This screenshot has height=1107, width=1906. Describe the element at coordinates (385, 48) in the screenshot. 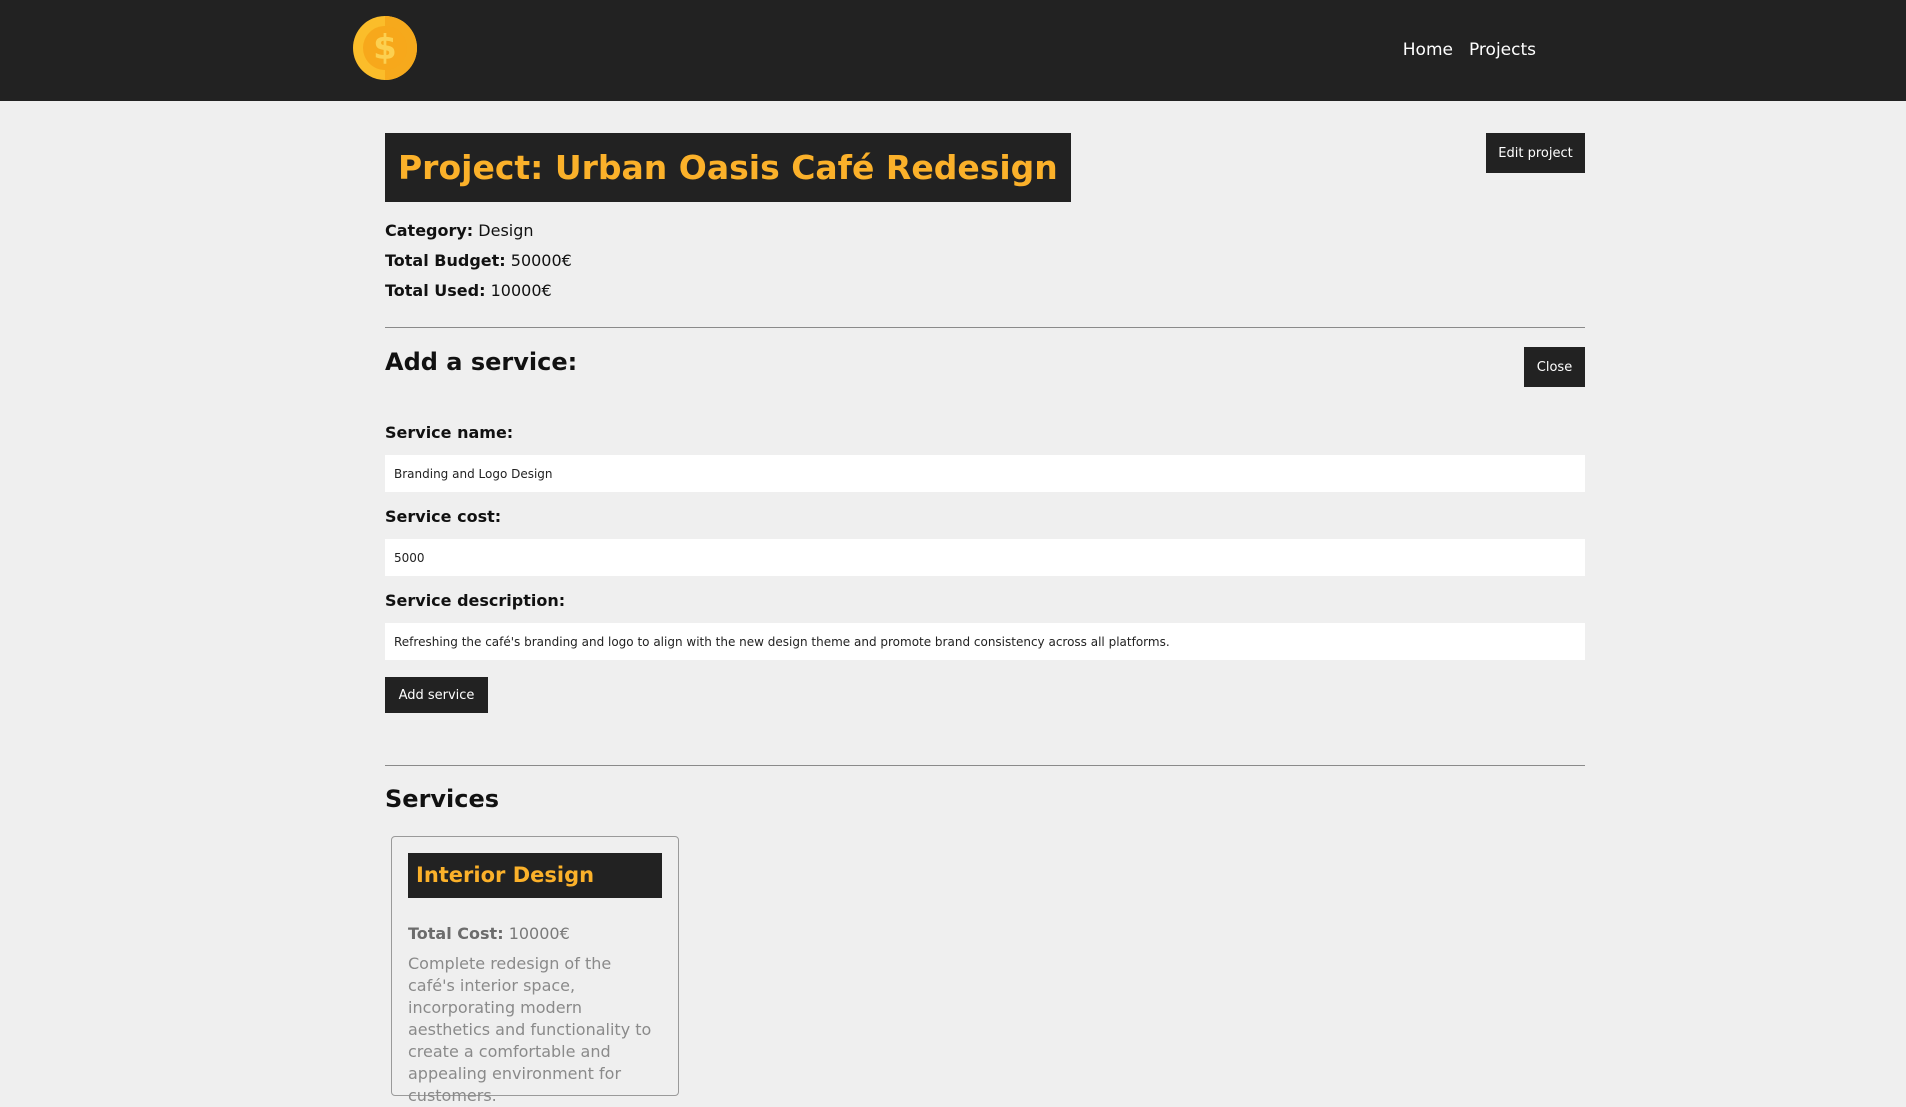

I see `coin-logo-icon: $` at that location.